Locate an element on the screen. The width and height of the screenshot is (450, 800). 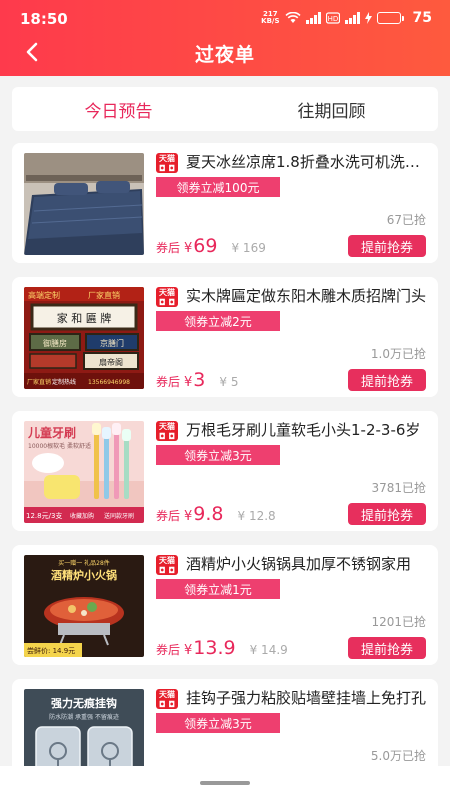
product-title: 酒精炉小火锅锅具加厚不锈钢家用 is located at coordinates (307, 563).